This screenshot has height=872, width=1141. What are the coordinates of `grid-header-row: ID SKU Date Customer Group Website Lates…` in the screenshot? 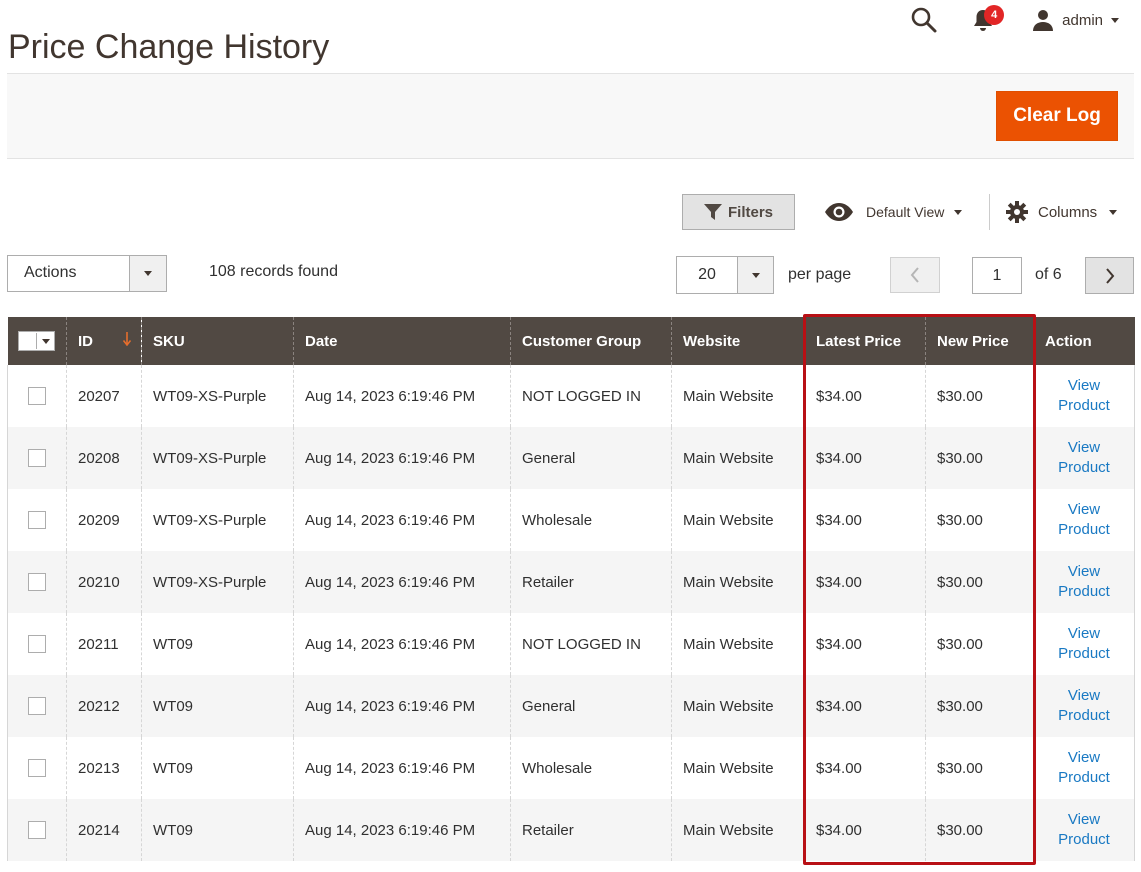 It's located at (571, 341).